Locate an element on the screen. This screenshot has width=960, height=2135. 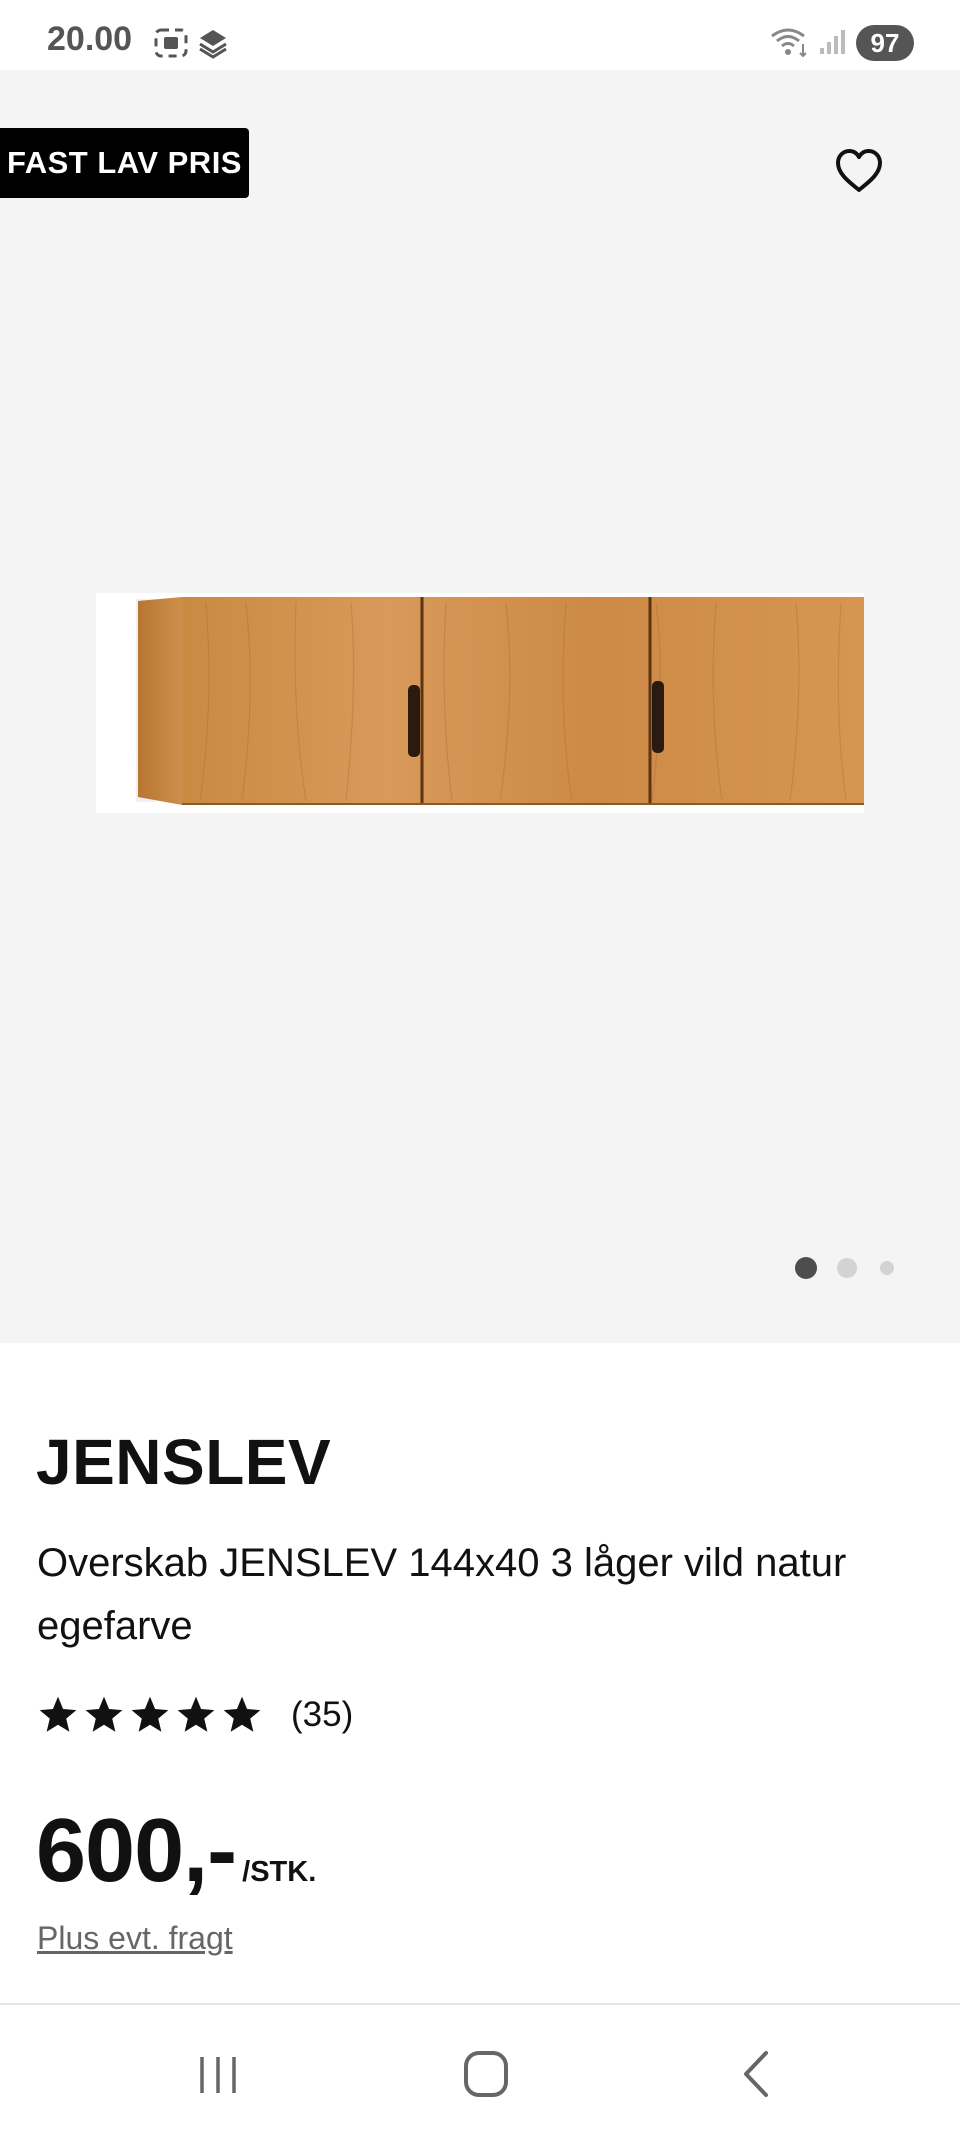
product-brand: JENSLEV is located at coordinates (184, 1462).